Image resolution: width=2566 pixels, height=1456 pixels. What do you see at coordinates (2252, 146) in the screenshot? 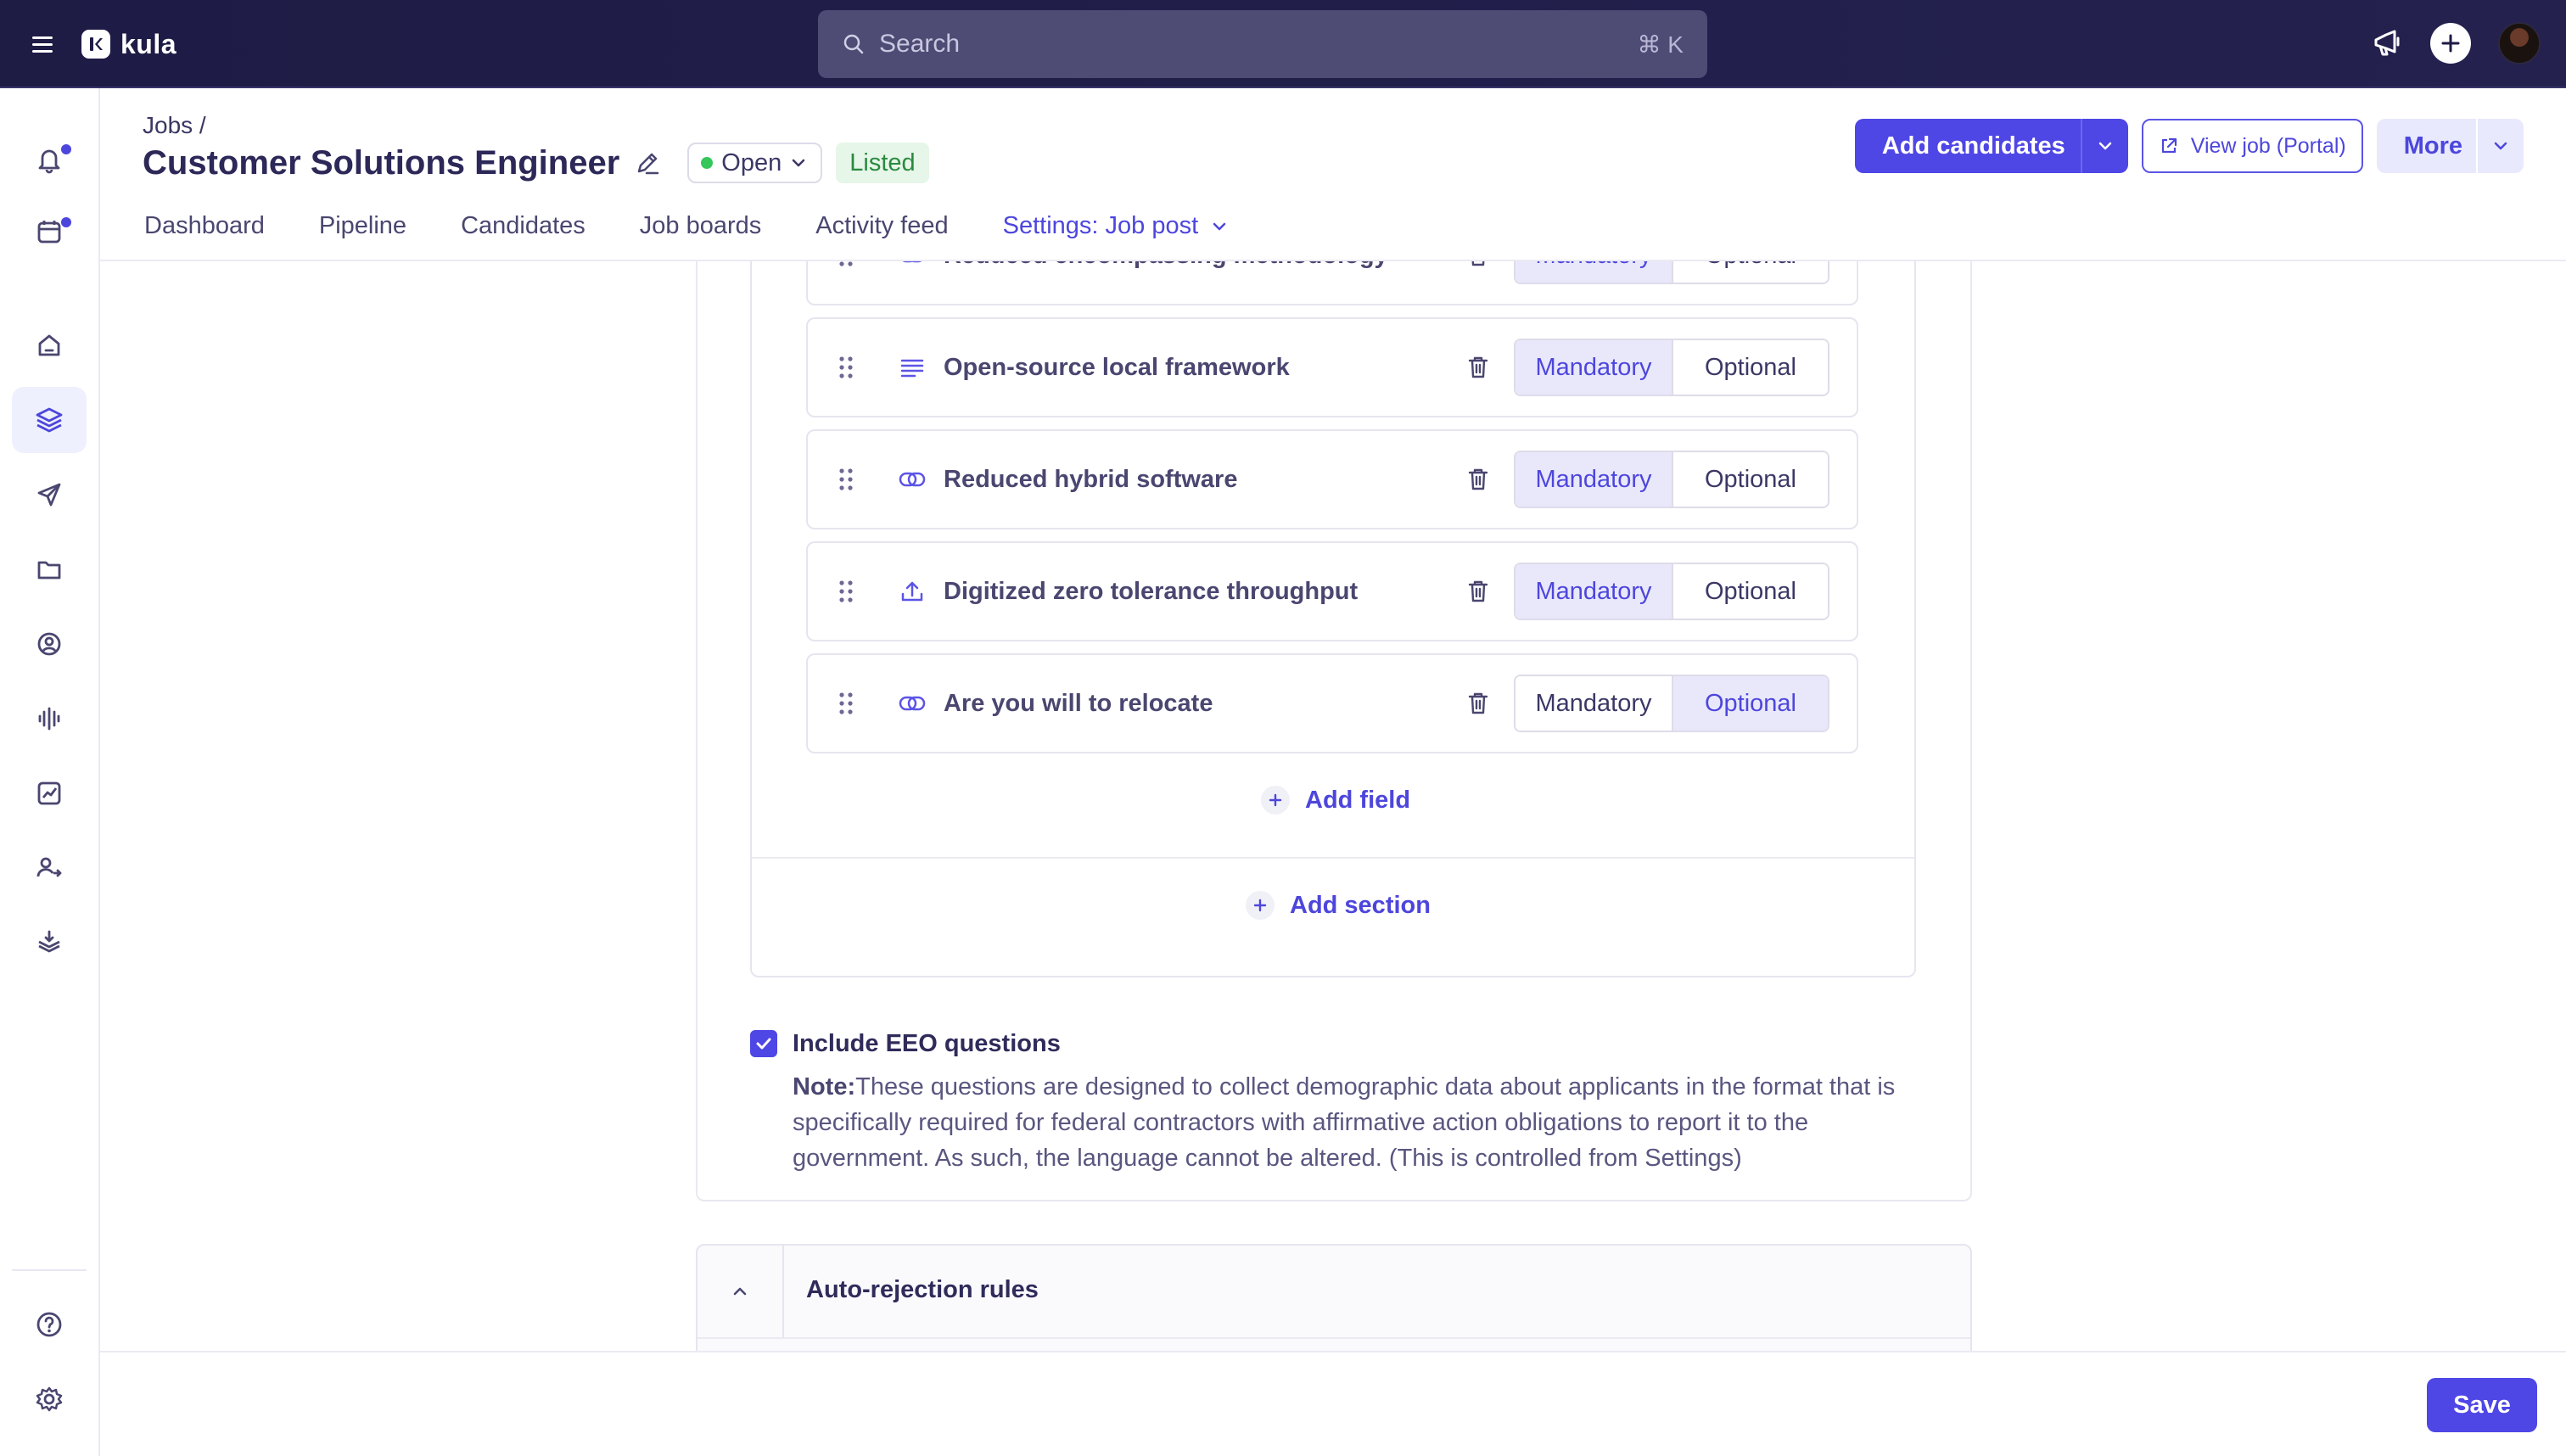
I see `view-job-portal-button: View job (Portal)` at bounding box center [2252, 146].